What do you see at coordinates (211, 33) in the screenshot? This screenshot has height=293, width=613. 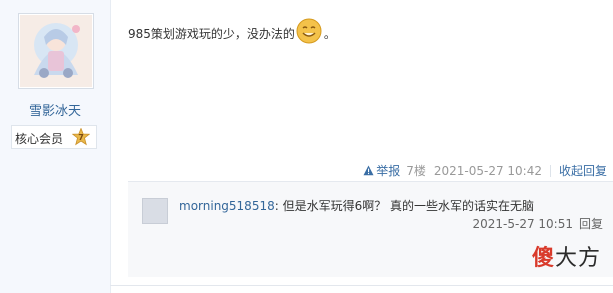 I see `post-body-text: 985策划游戏玩的少，没办法的` at bounding box center [211, 33].